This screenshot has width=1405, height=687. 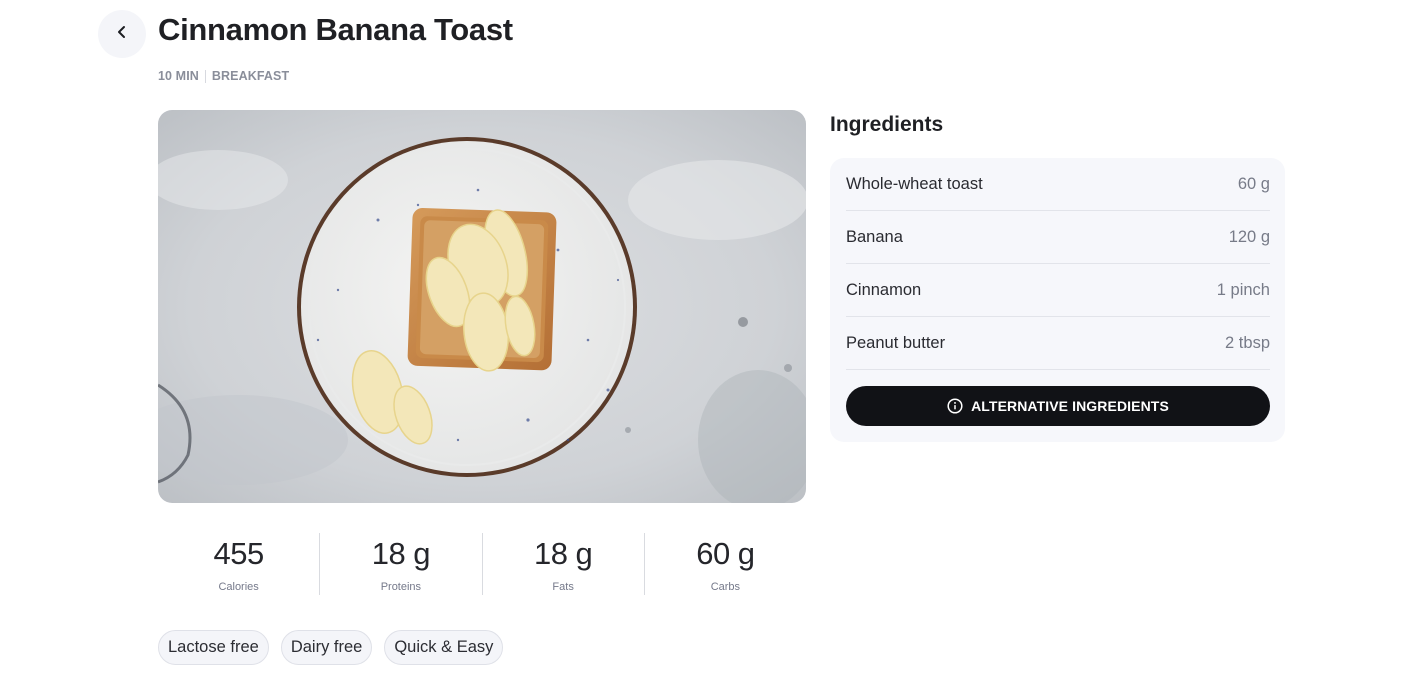 I want to click on ingredient-qty: 60 g, so click(x=1253, y=183).